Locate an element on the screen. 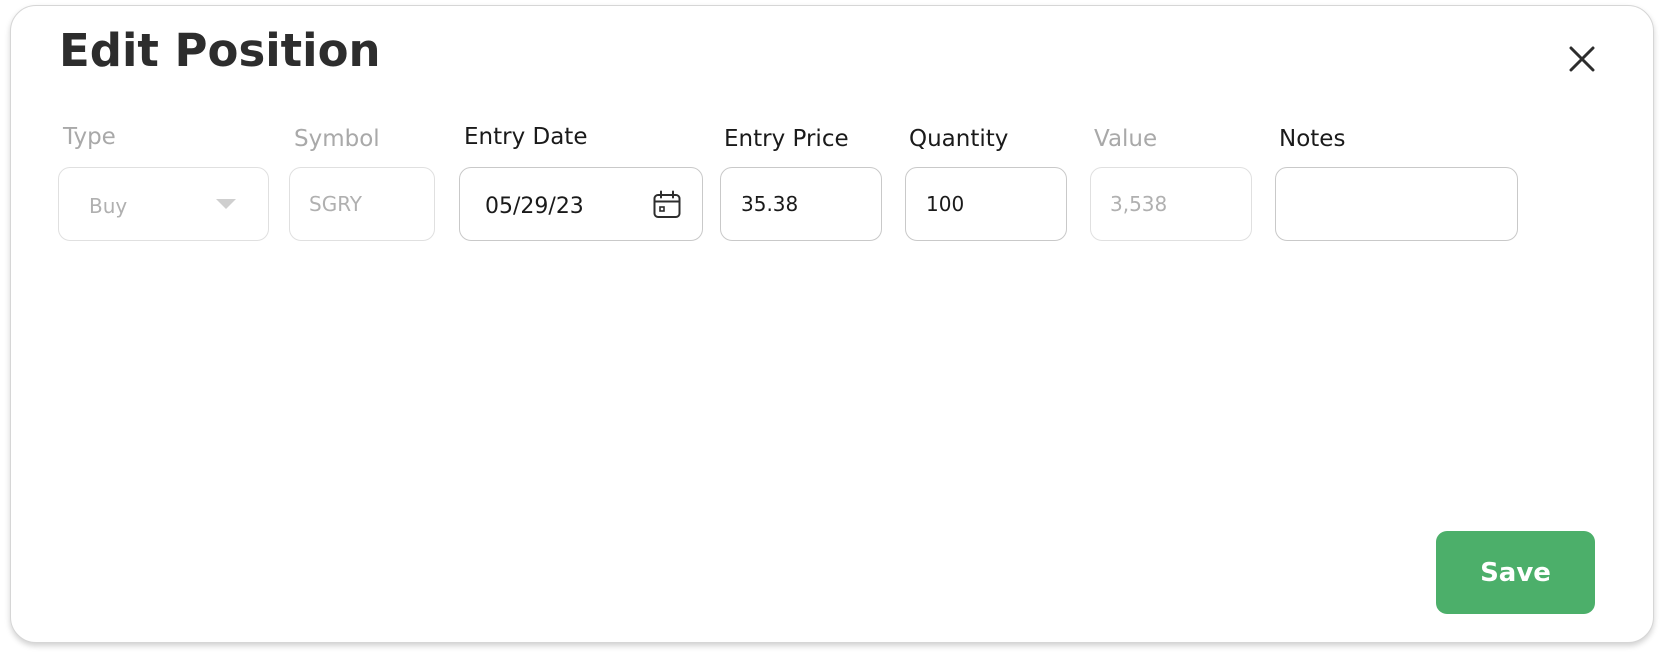 The width and height of the screenshot is (1664, 656). value-value: 3,538 is located at coordinates (1139, 204).